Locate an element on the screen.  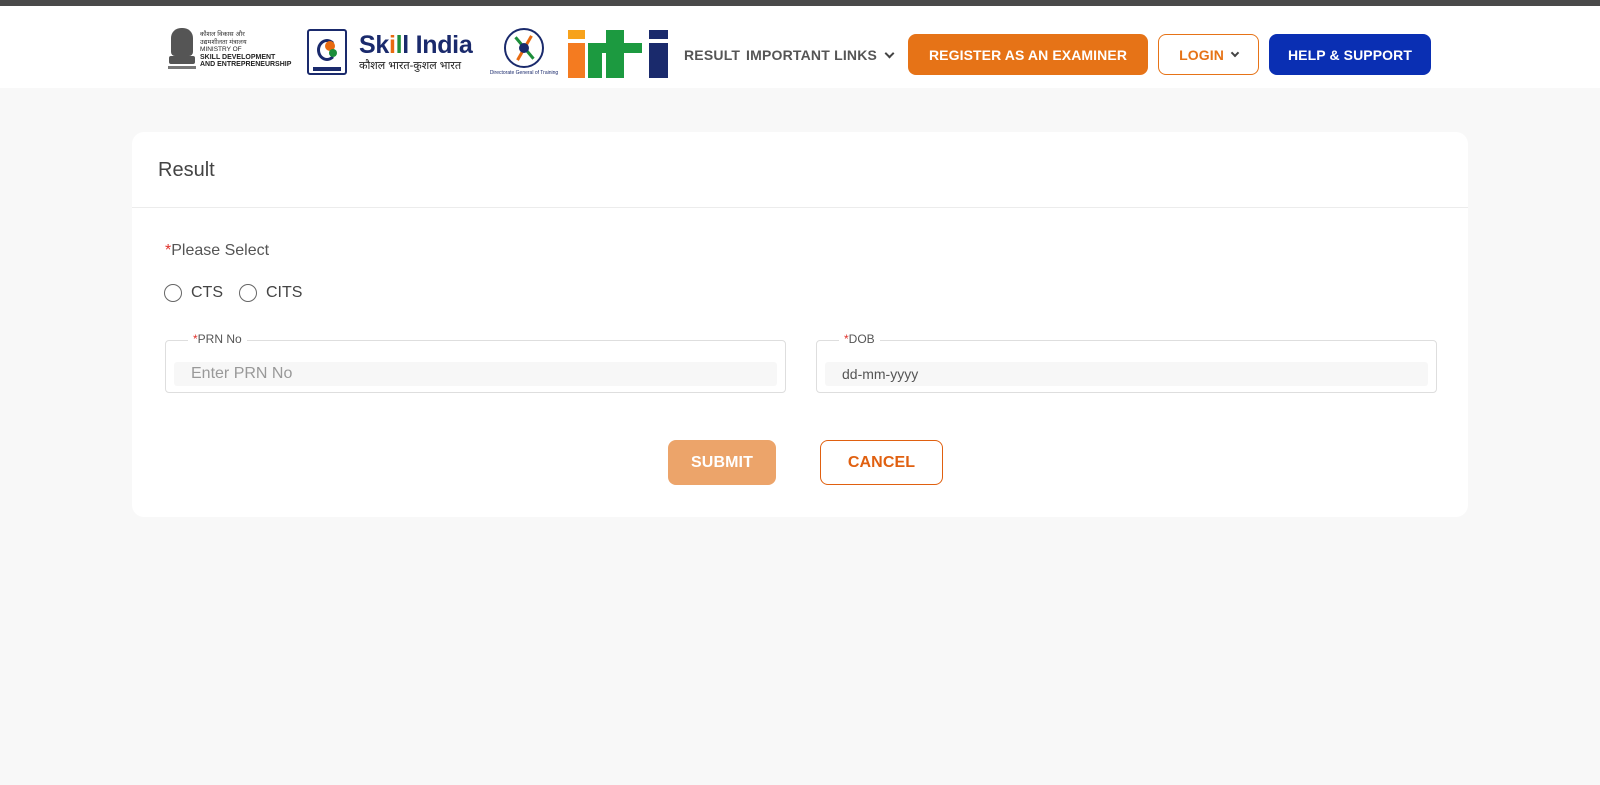
ministry-hindi-line-1: कौशल विकास और is located at coordinates (222, 35).